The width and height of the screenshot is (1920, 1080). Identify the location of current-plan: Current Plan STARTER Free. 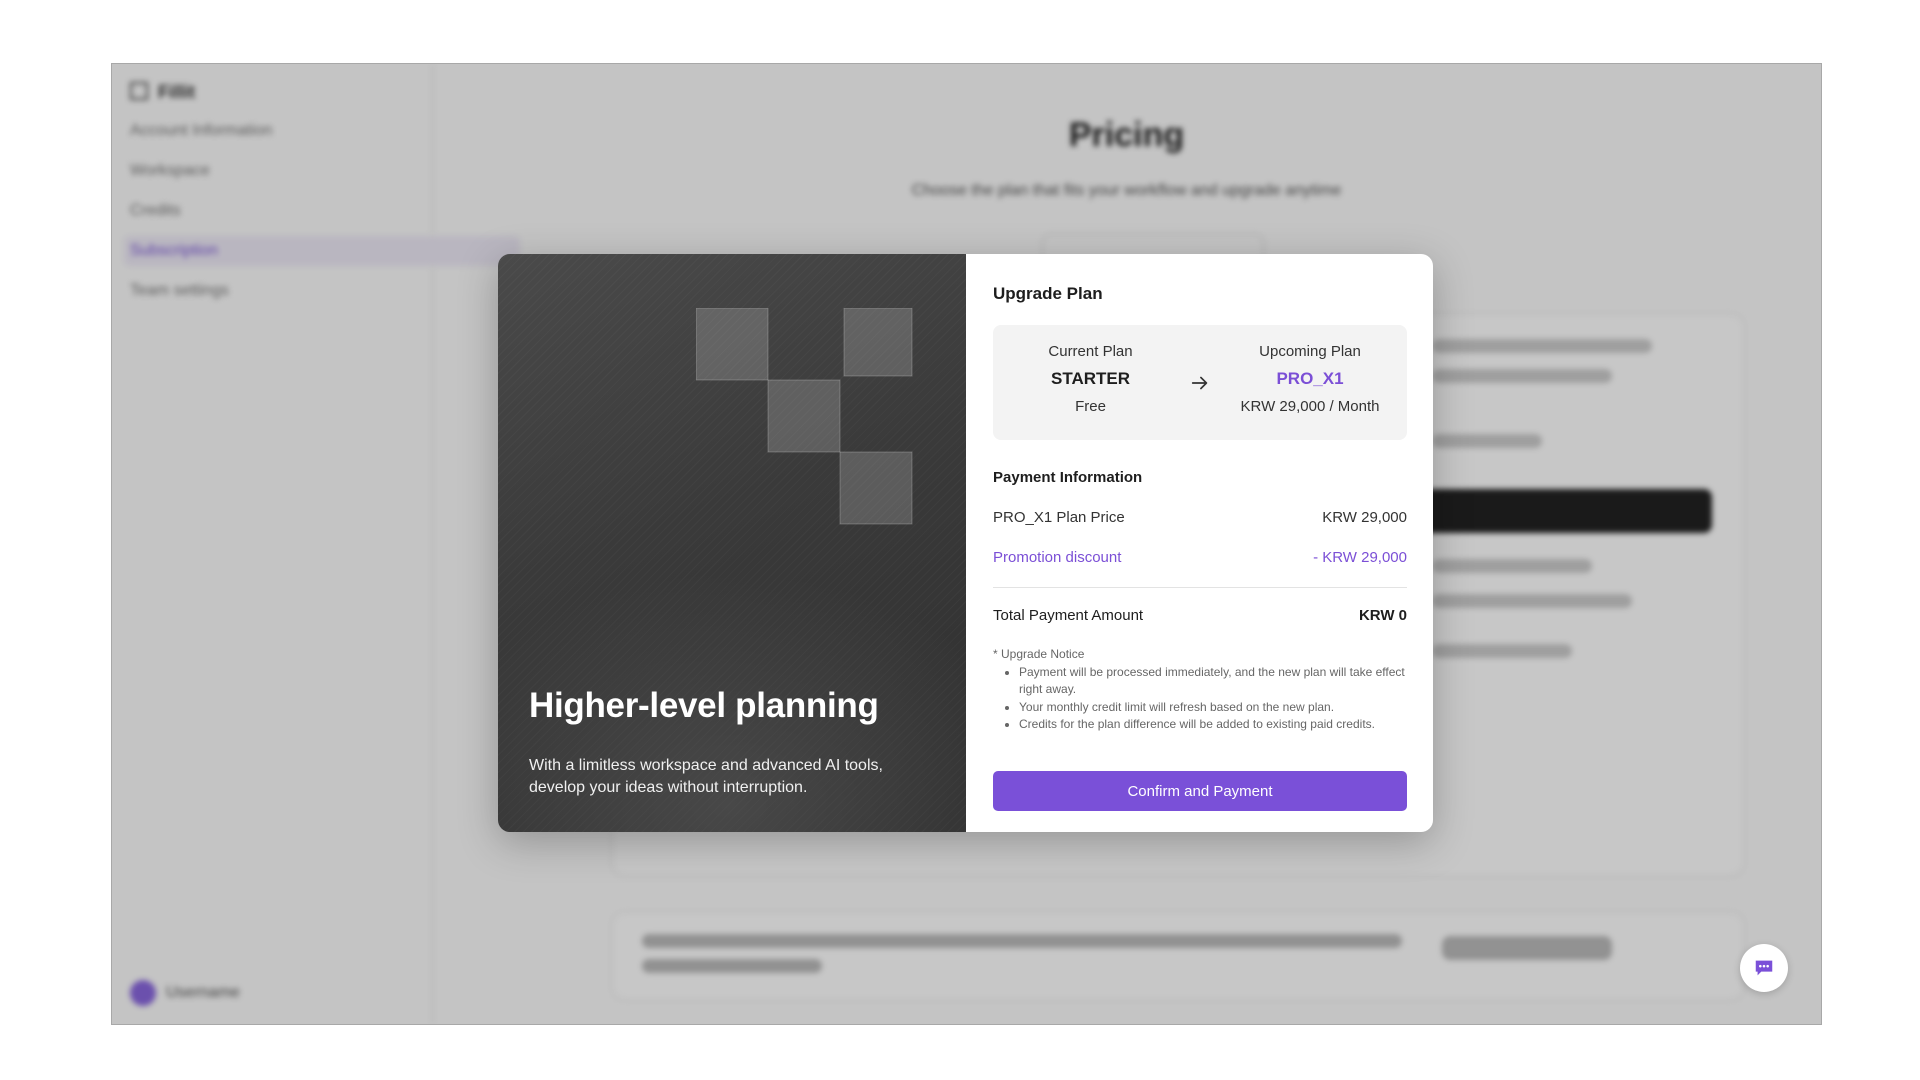
(1090, 379).